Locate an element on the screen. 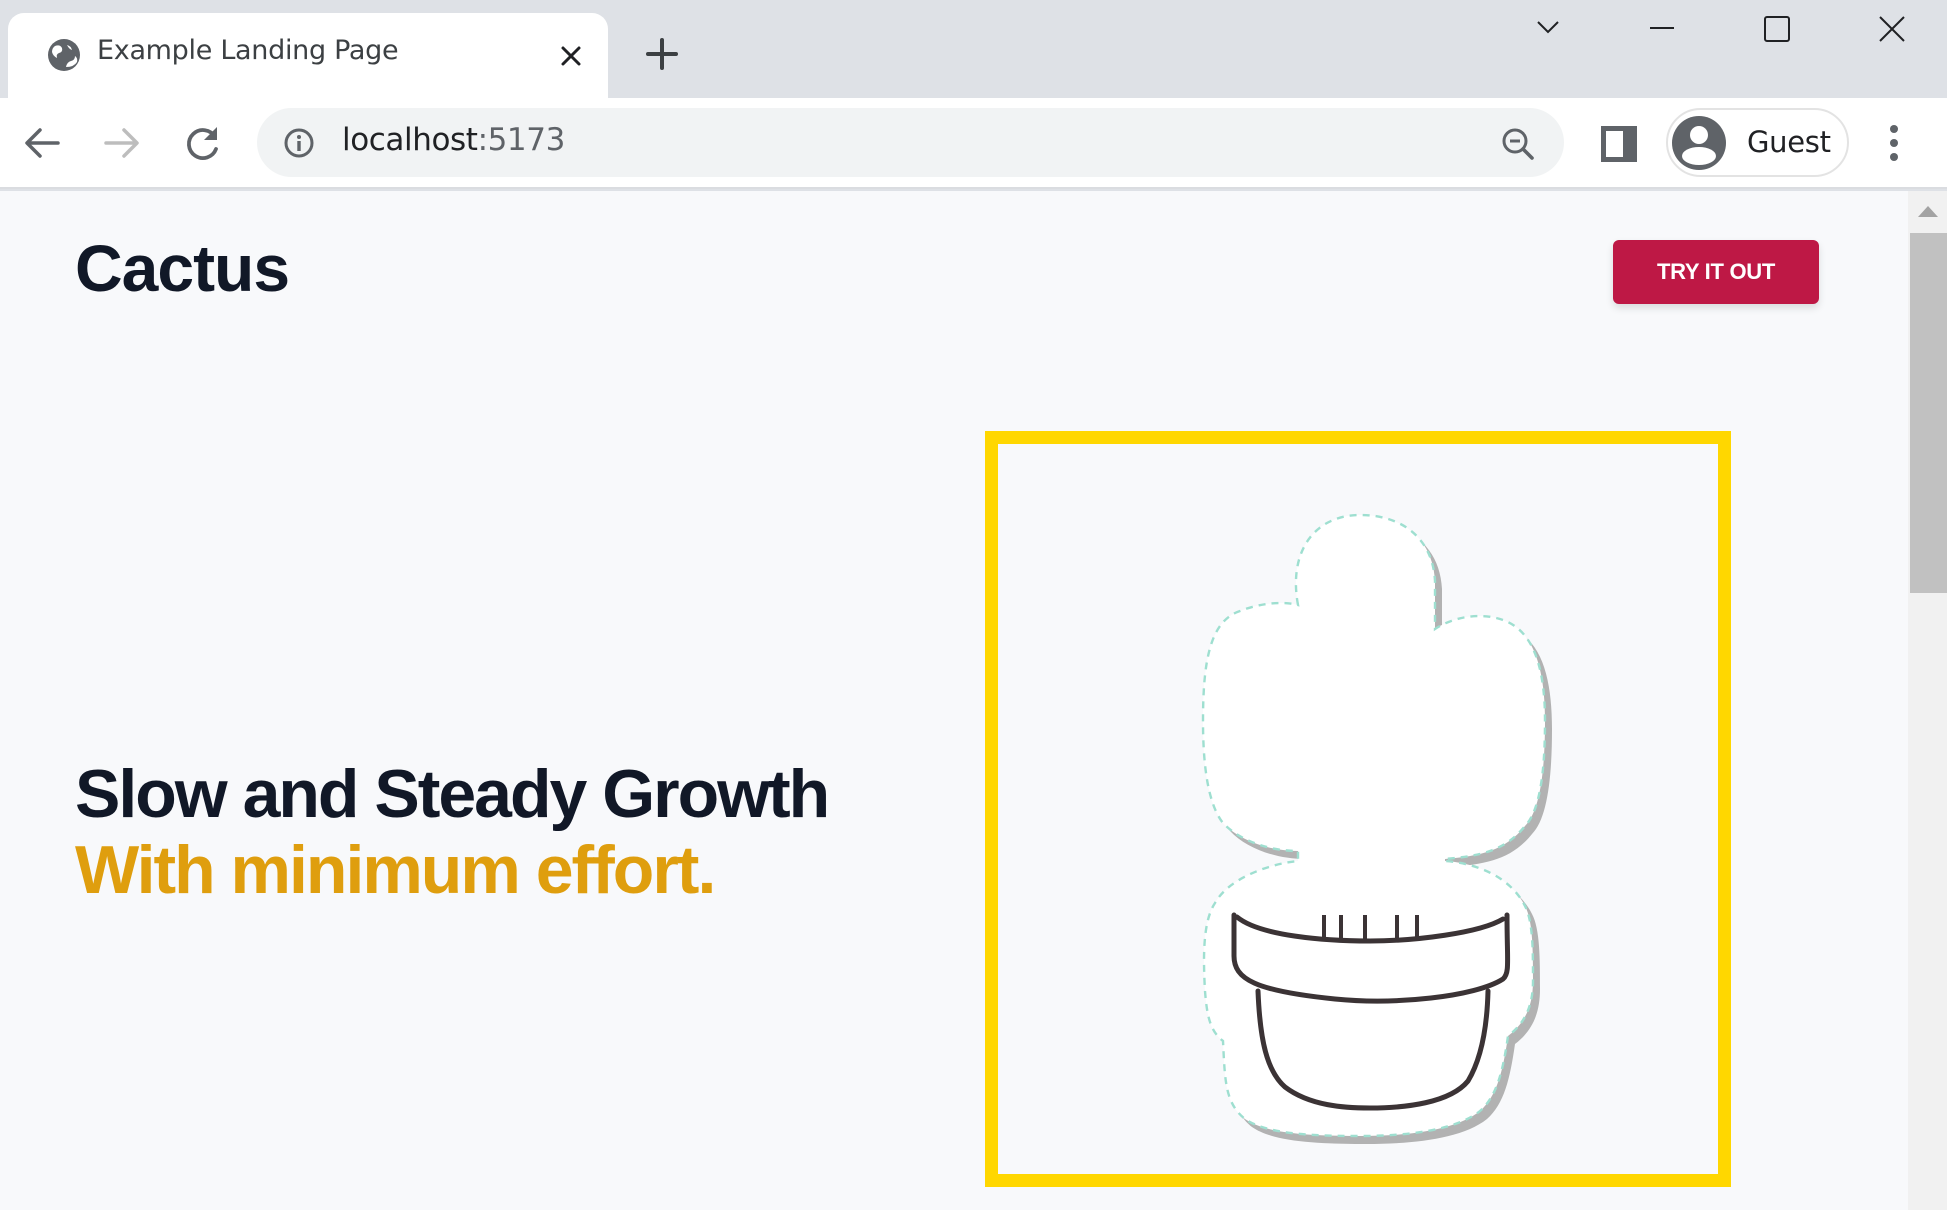 The width and height of the screenshot is (1947, 1210). try-it-out-button: TRY IT OUT is located at coordinates (1716, 272).